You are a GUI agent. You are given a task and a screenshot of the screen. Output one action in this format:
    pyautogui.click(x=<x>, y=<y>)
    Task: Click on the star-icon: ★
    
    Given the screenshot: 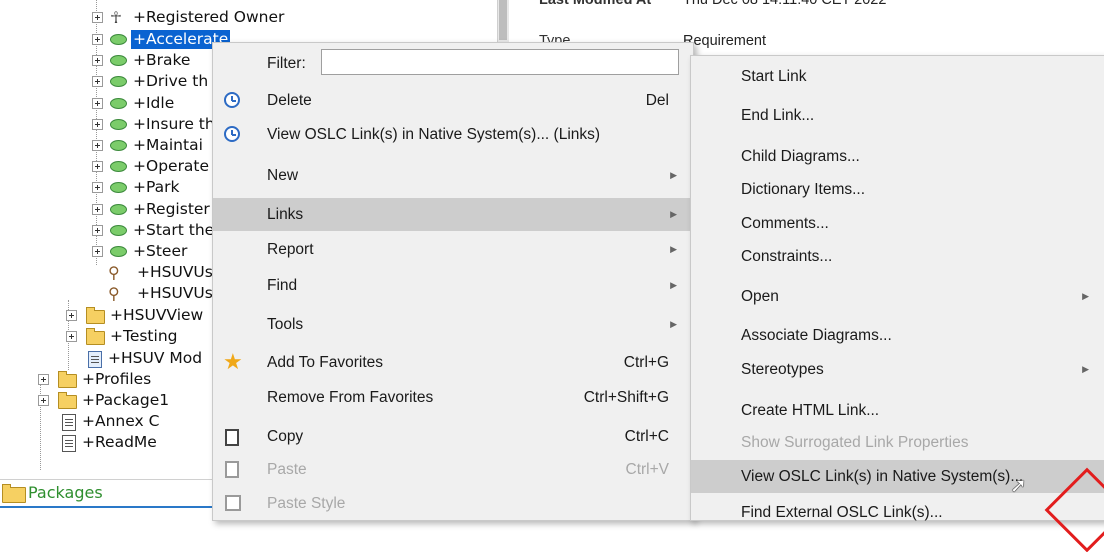 What is the action you would take?
    pyautogui.click(x=233, y=361)
    